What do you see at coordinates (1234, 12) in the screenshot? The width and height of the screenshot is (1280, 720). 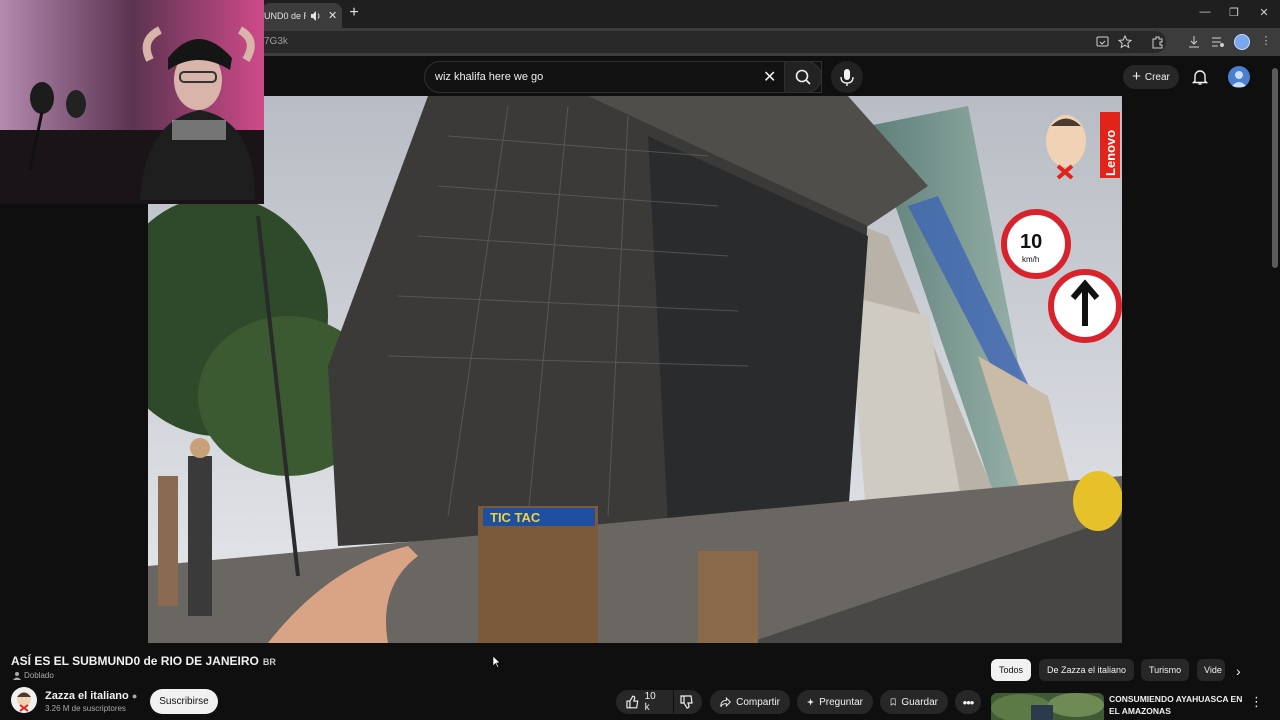 I see `restore-icon: ❐` at bounding box center [1234, 12].